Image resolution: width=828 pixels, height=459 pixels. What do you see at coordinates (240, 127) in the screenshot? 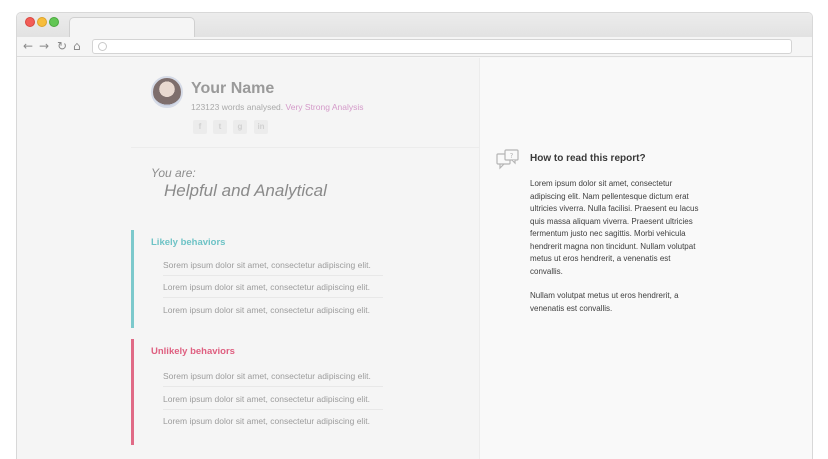
I see `google-plus-icon: g` at bounding box center [240, 127].